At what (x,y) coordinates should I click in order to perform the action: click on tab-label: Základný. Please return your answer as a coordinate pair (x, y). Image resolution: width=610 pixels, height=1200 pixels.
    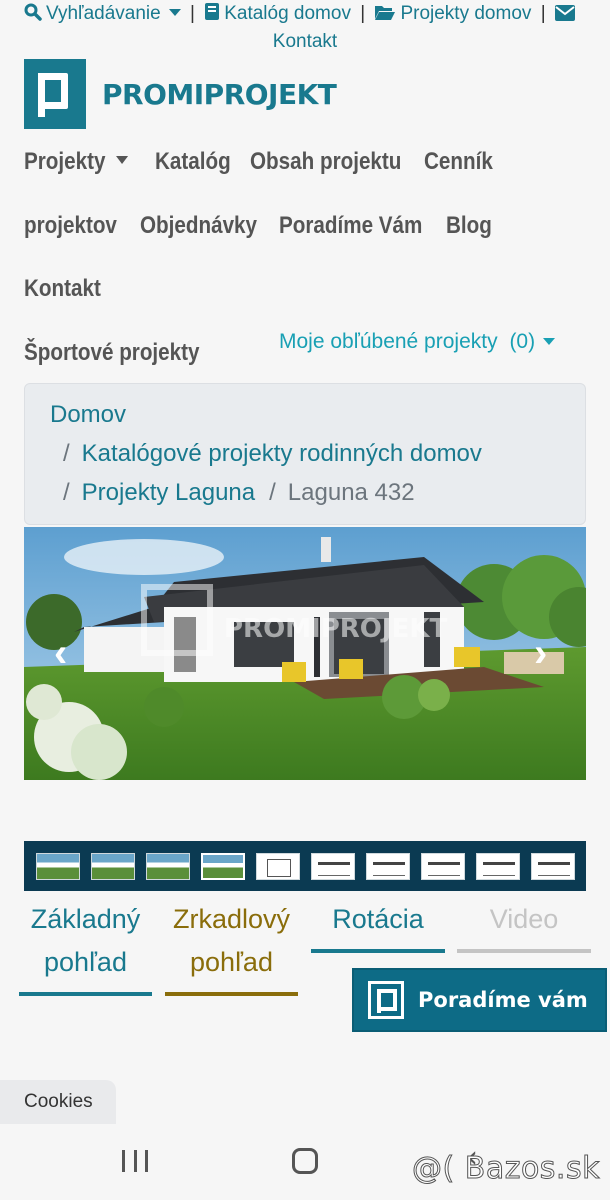
    Looking at the image, I should click on (85, 919).